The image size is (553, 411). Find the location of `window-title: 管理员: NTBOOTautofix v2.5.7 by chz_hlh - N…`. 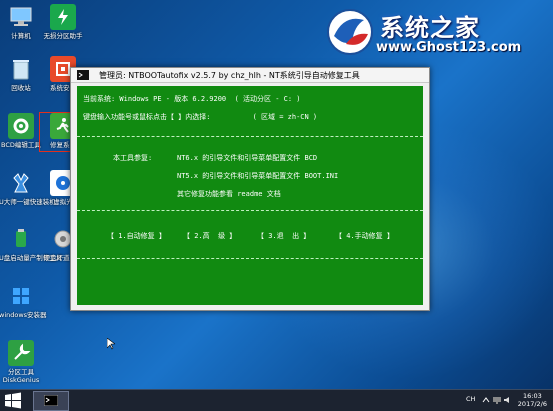

window-title: 管理员: NTBOOTautofix v2.5.7 by chz_hlh - N… is located at coordinates (229, 75).